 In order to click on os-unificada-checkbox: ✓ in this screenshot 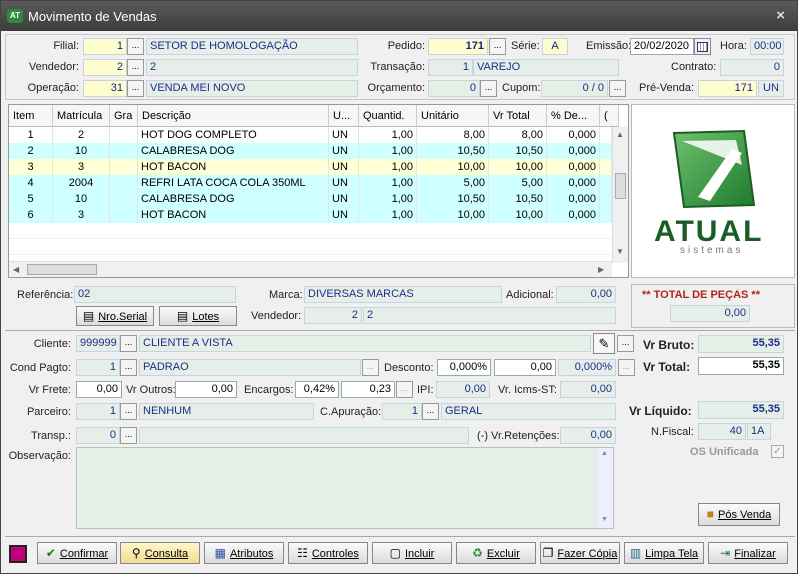, I will do `click(777, 451)`.